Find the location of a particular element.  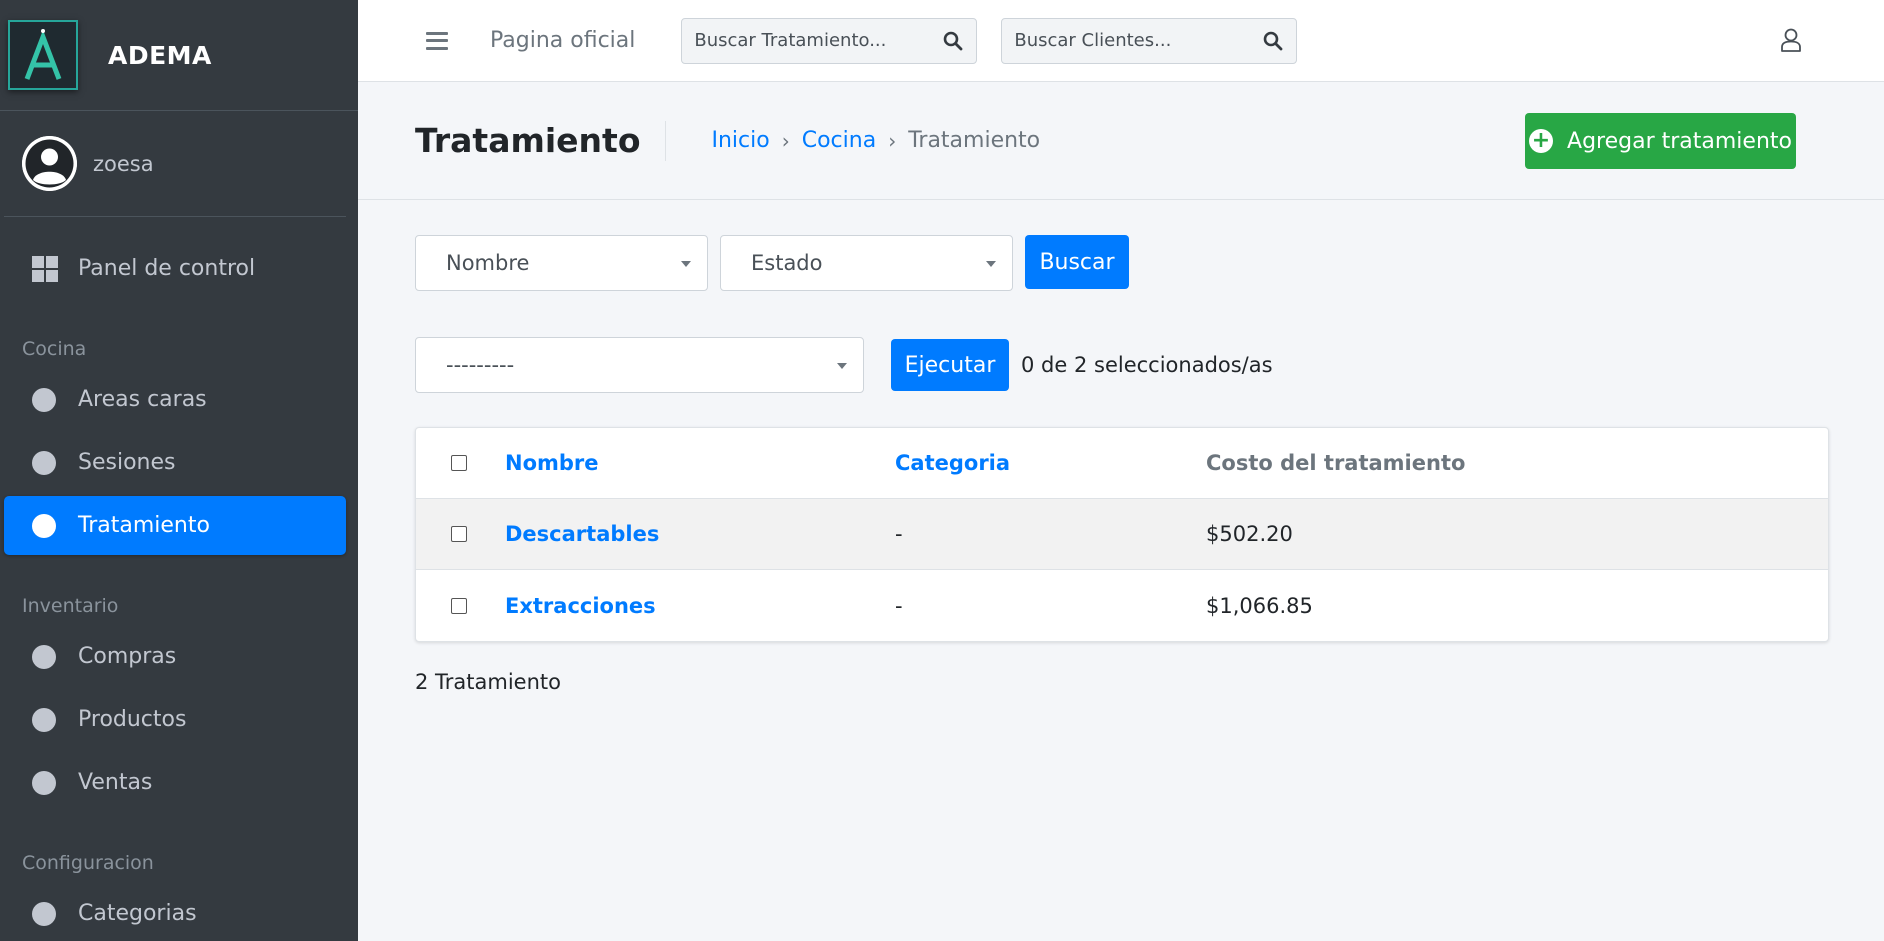

filters: Nombre Estado Buscar is located at coordinates (772, 263).